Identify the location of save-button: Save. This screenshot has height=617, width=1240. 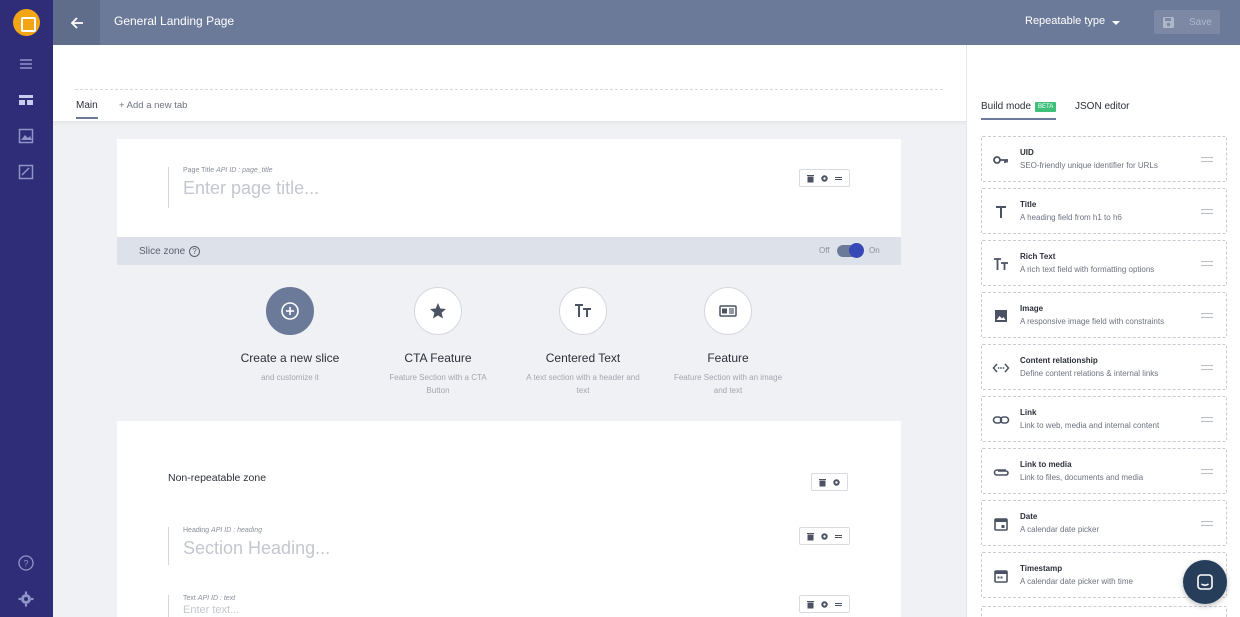
(1187, 22).